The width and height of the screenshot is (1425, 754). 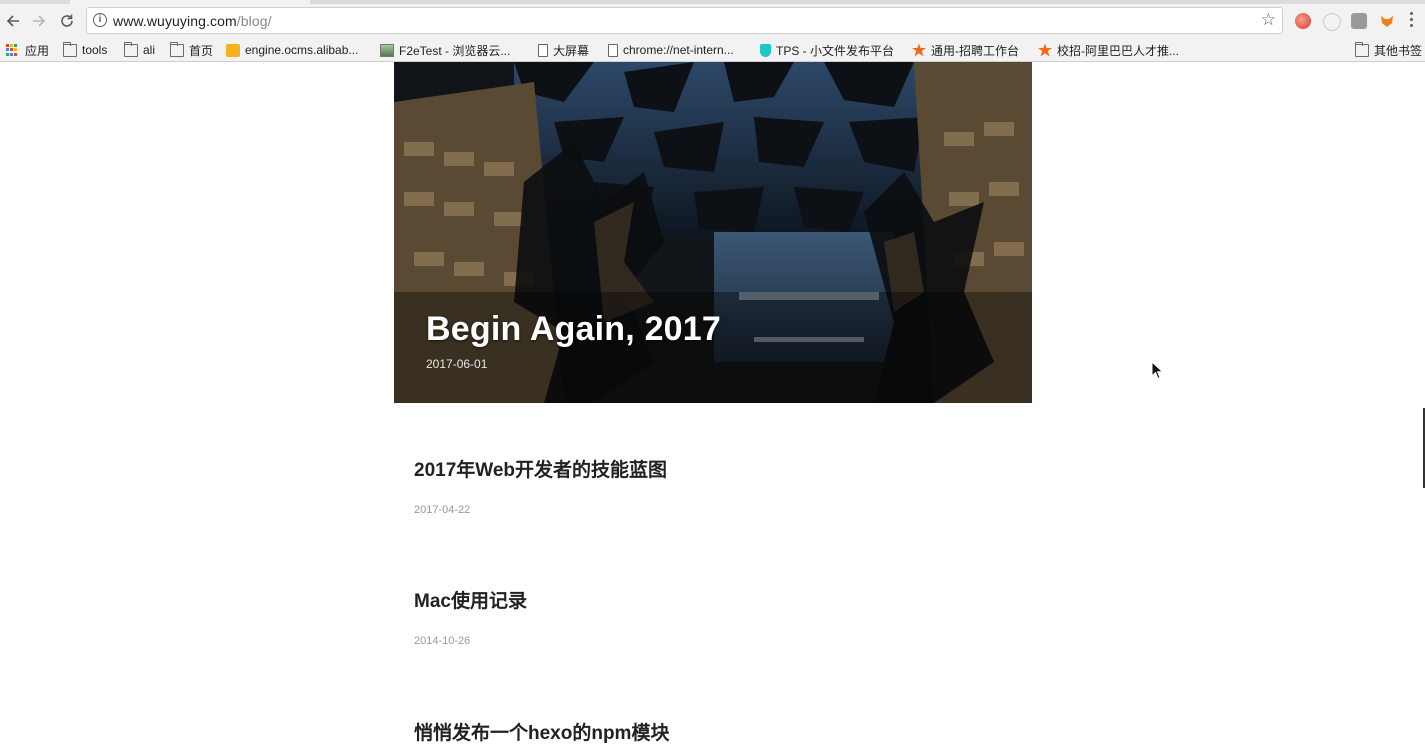 I want to click on bookmark-label: 首页, so click(x=201, y=50).